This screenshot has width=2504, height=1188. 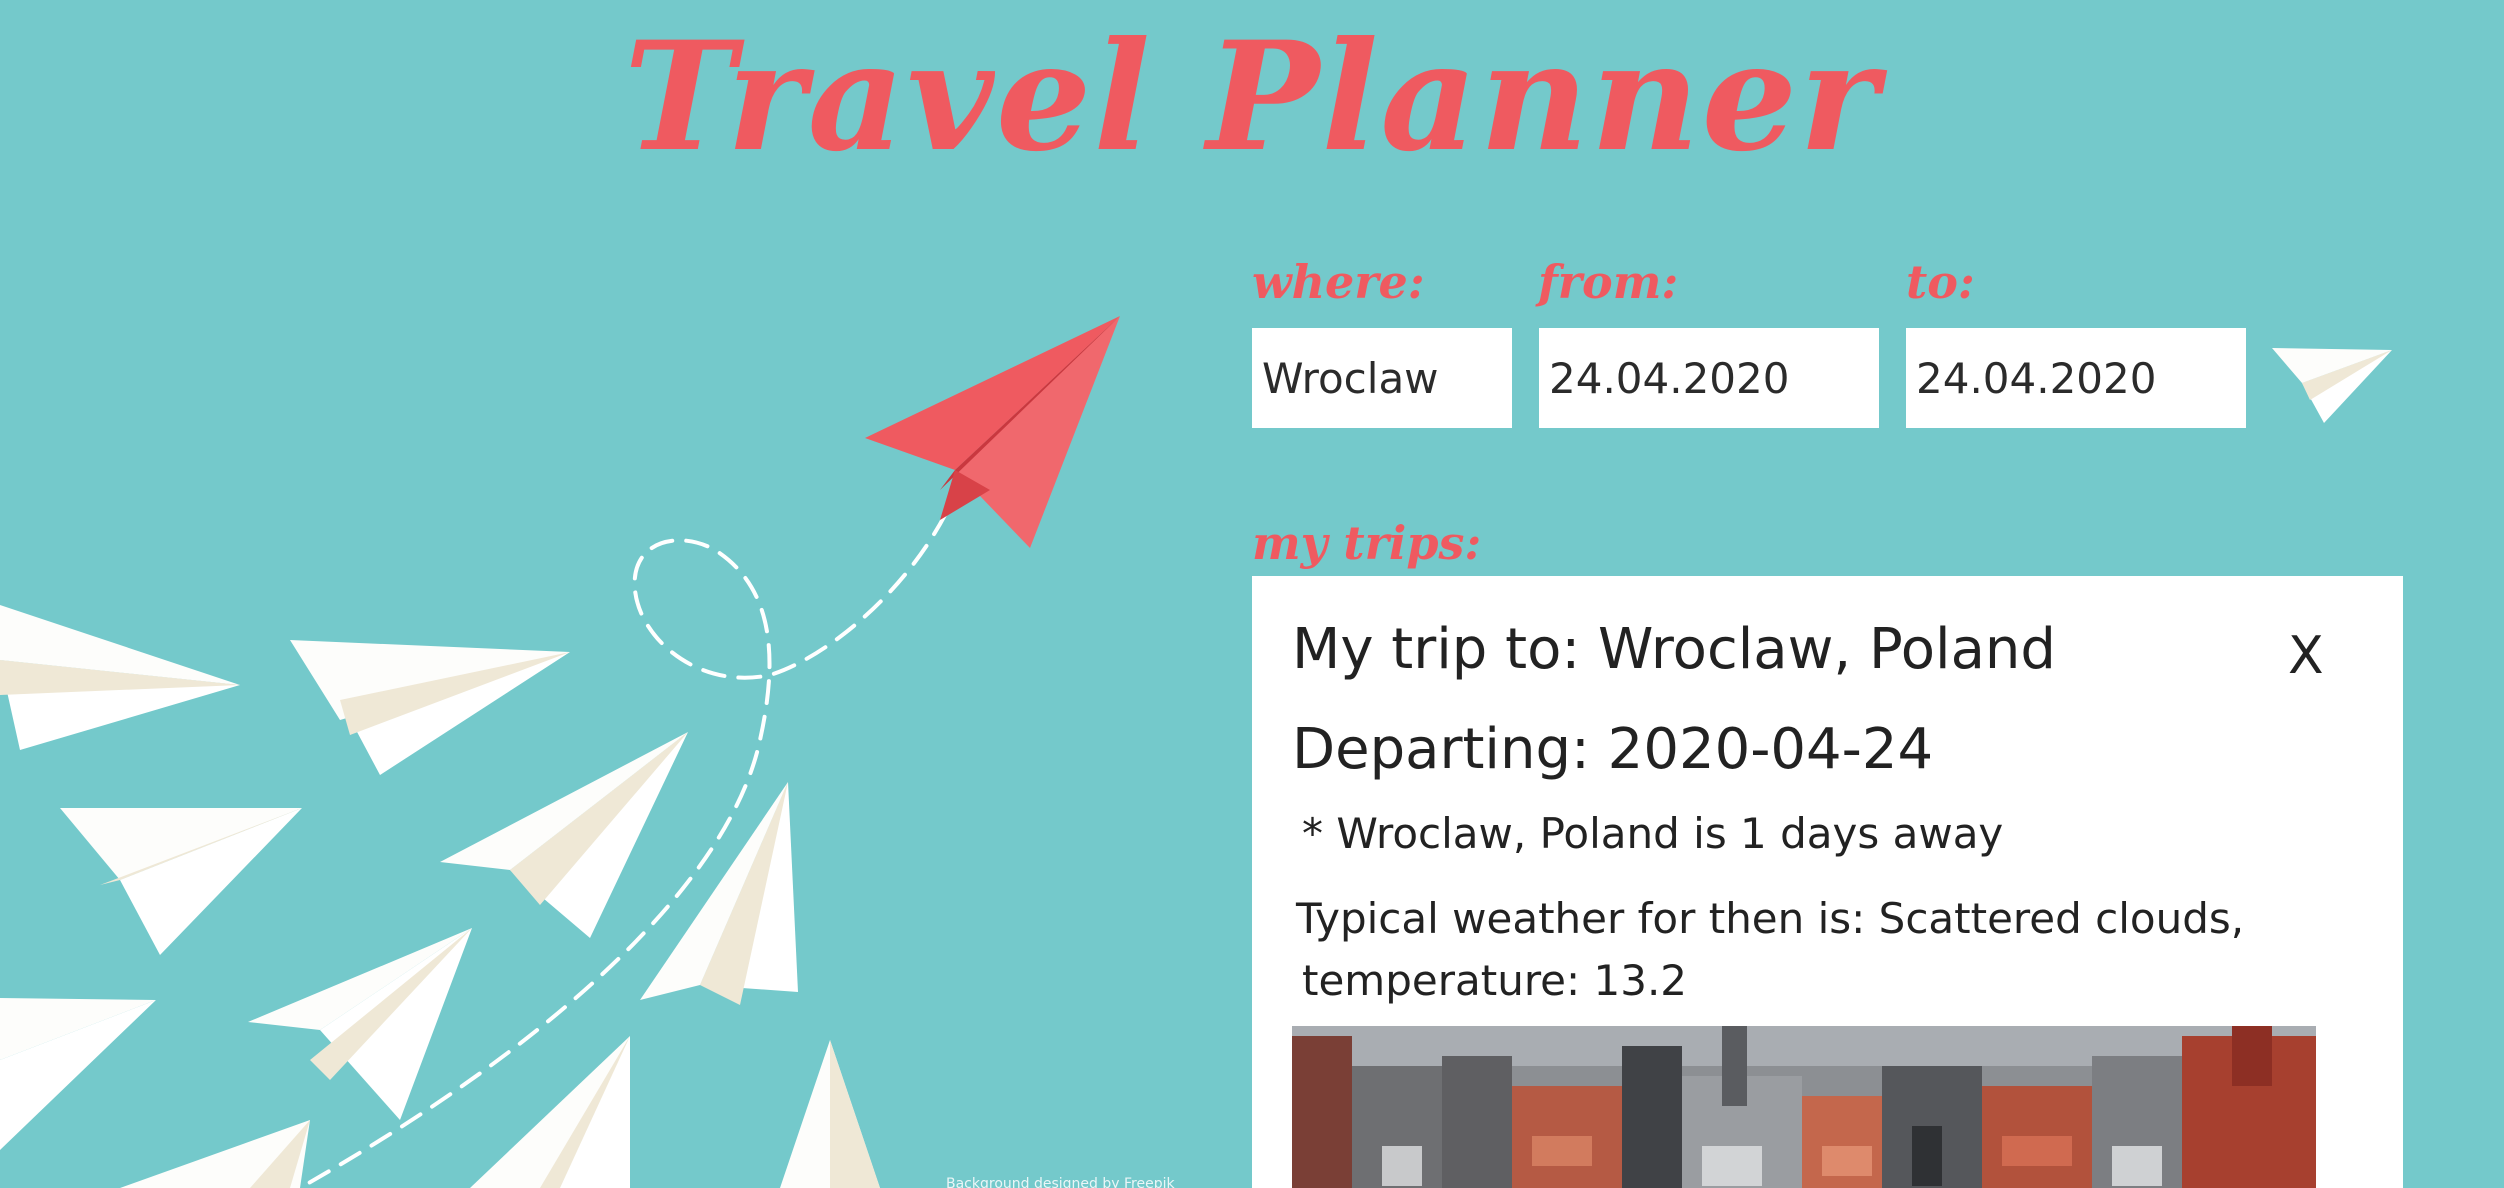 I want to click on submit-paper-plane-button, so click(x=2336, y=384).